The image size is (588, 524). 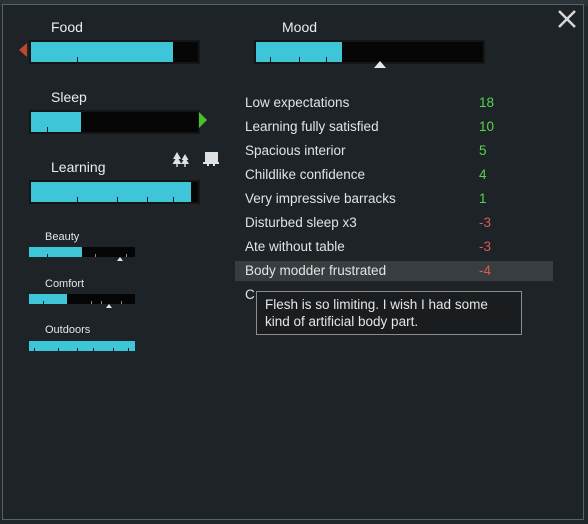 I want to click on thought-row: Low expectations 18, so click(x=394, y=103).